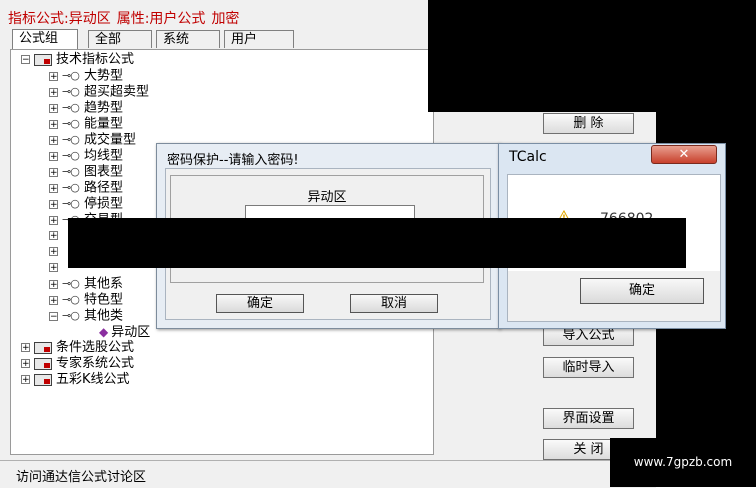 The width and height of the screenshot is (756, 488). What do you see at coordinates (592, 56) in the screenshot?
I see `background-dark-region` at bounding box center [592, 56].